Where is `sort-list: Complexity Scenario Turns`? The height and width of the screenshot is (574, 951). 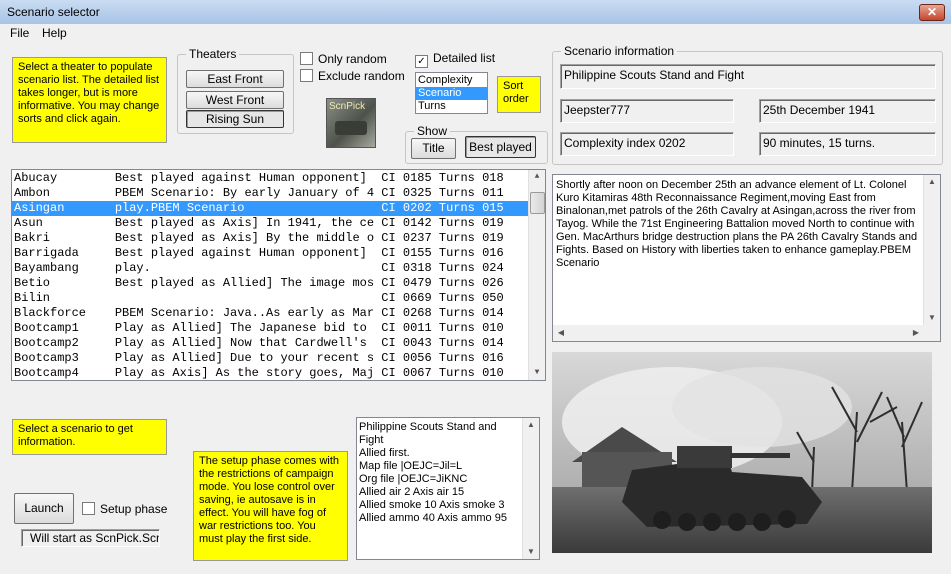
sort-list: Complexity Scenario Turns is located at coordinates (451, 93).